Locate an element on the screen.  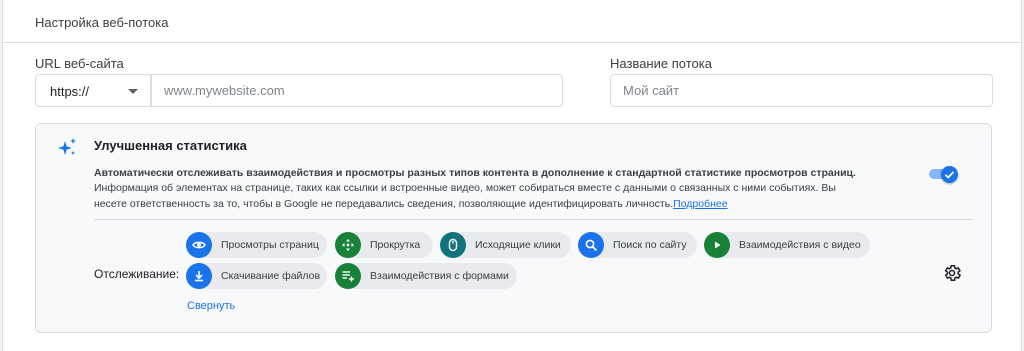
chip-file-downloads: Скачивание файлов is located at coordinates (256, 276).